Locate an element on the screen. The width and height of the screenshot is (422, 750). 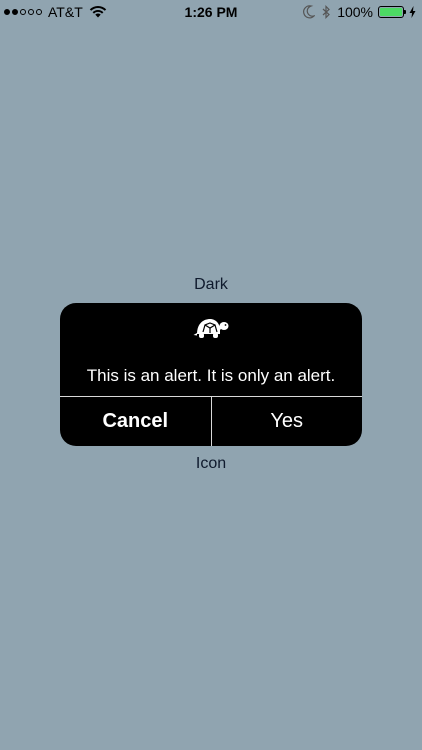
alert-message: This is an alert. It is only an alert. is located at coordinates (211, 375).